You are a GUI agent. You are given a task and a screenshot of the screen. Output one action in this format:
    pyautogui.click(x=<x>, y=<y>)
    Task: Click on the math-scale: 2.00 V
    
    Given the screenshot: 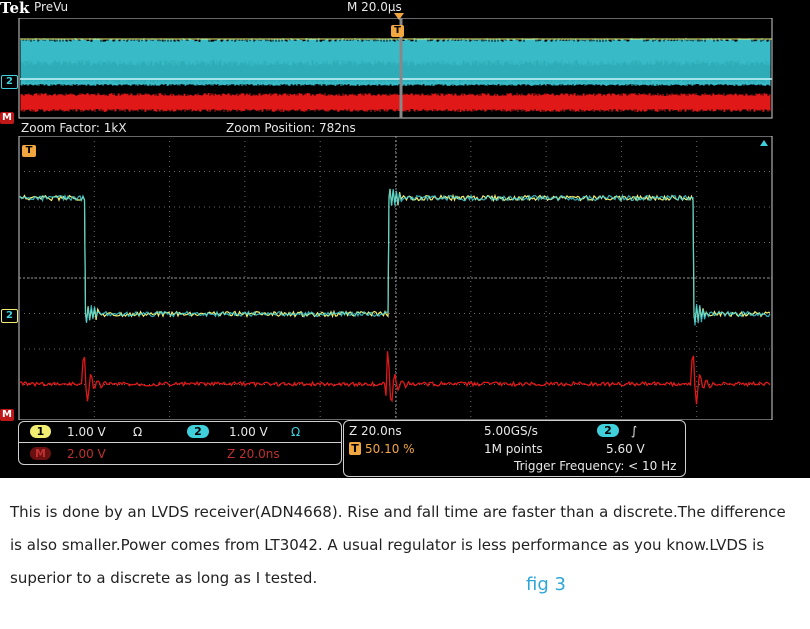 What is the action you would take?
    pyautogui.click(x=86, y=454)
    